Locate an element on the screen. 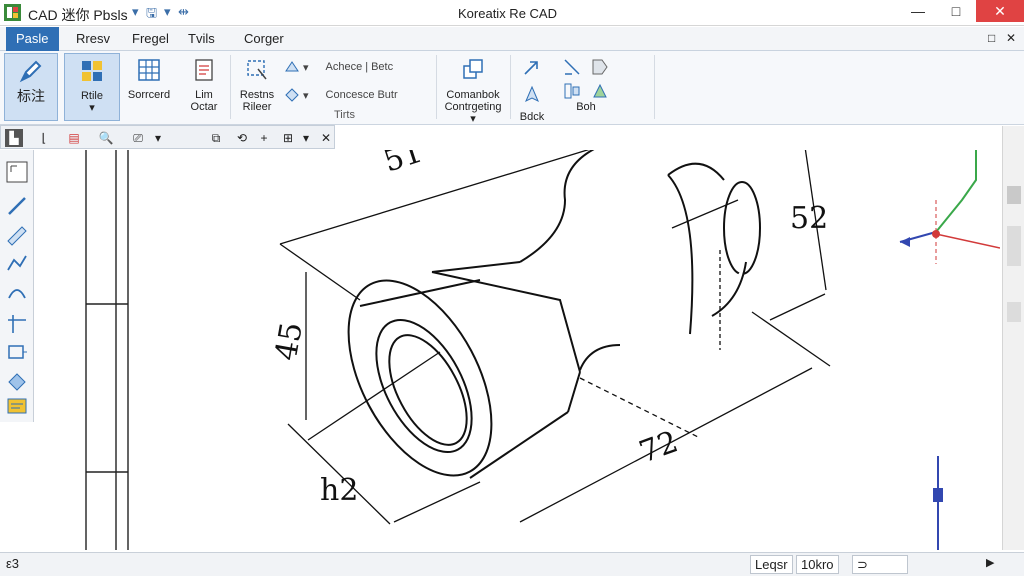  restore-ribbon-icon: □ is located at coordinates (991, 38).